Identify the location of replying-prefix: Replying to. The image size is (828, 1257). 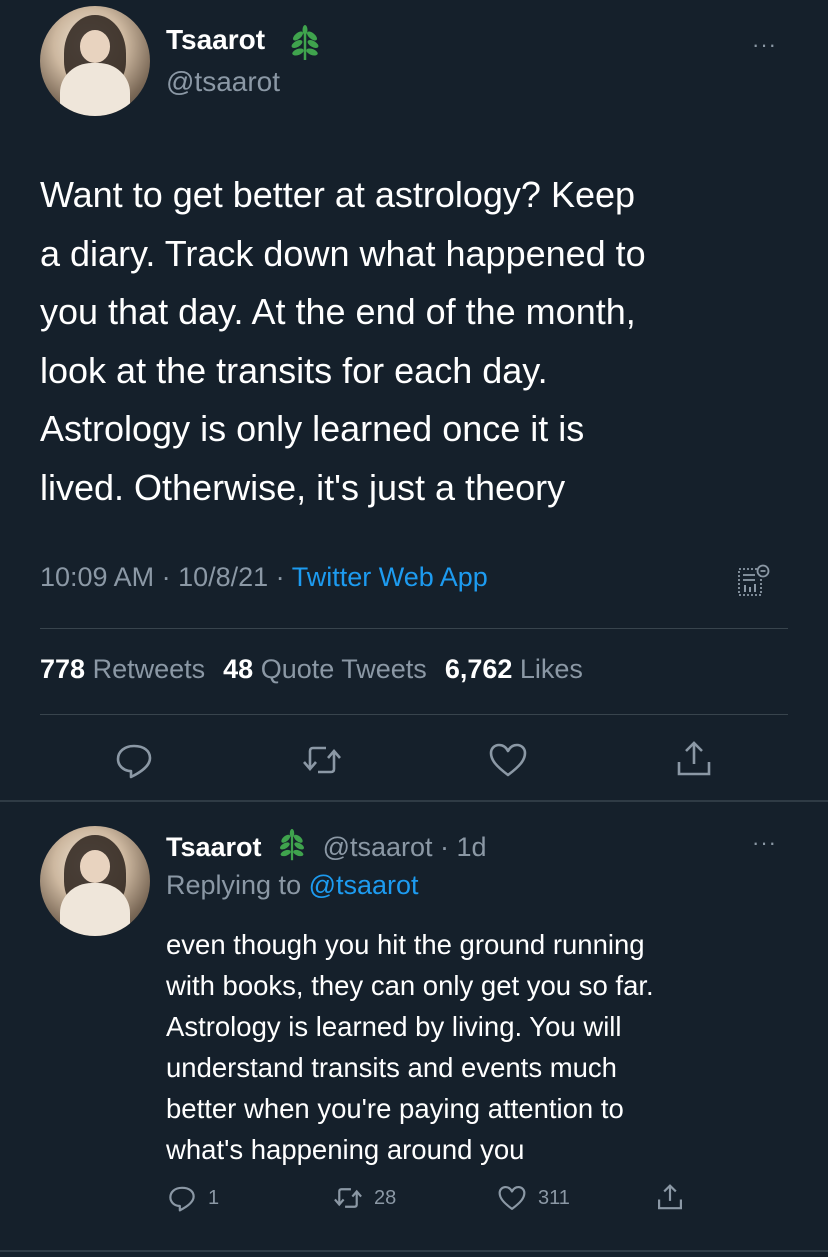
(237, 885).